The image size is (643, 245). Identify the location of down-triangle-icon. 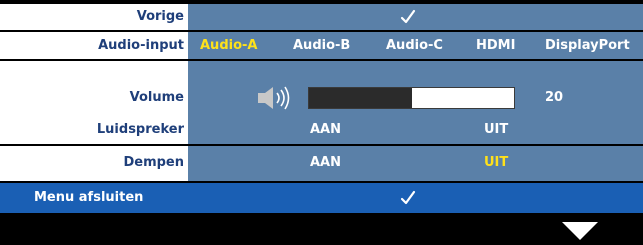
(580, 231).